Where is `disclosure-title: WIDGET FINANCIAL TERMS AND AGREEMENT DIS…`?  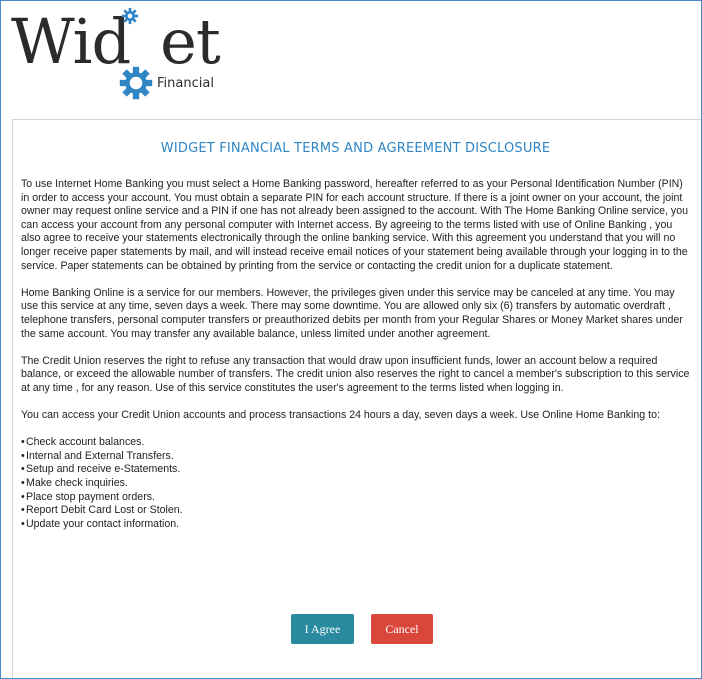
disclosure-title: WIDGET FINANCIAL TERMS AND AGREEMENT DIS… is located at coordinates (355, 148).